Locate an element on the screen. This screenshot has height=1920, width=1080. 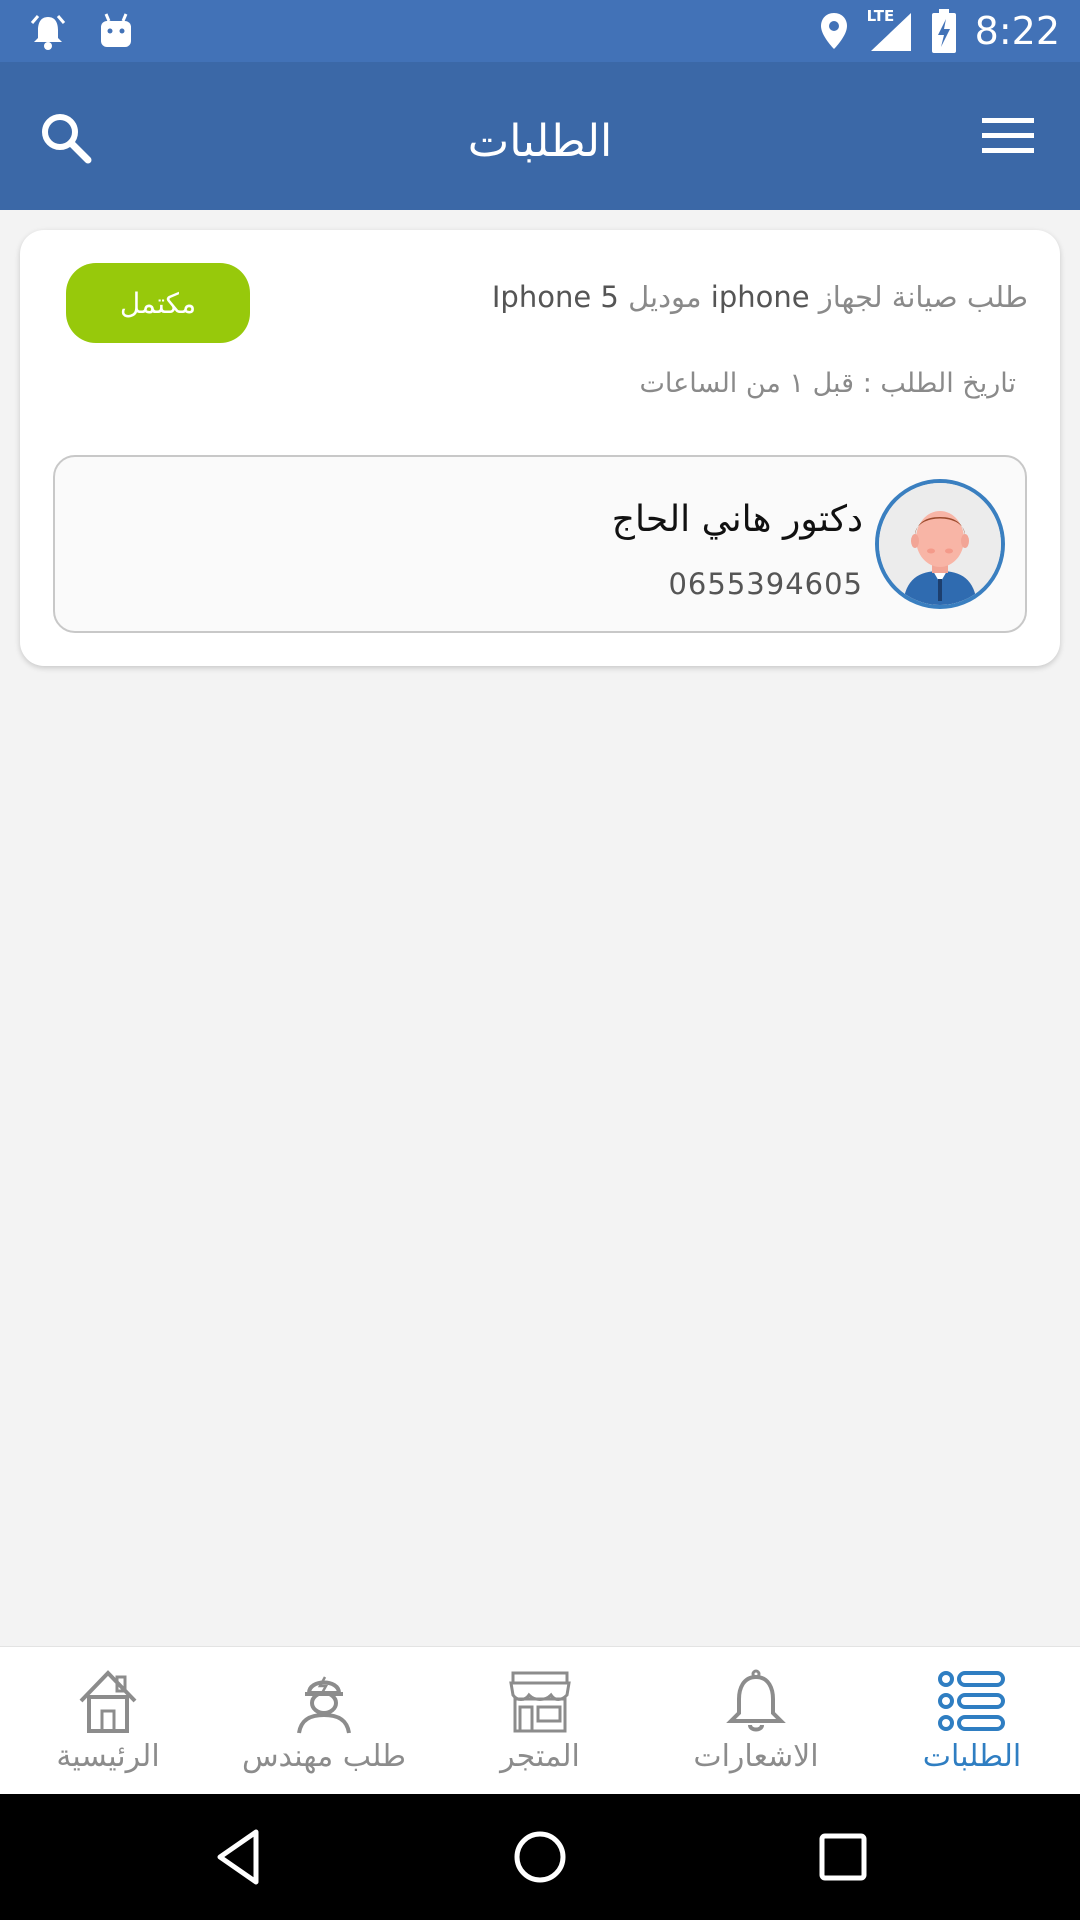
request-description: طلب صيانة لجهاز iphone موديل Iphone 5 is located at coordinates (760, 297).